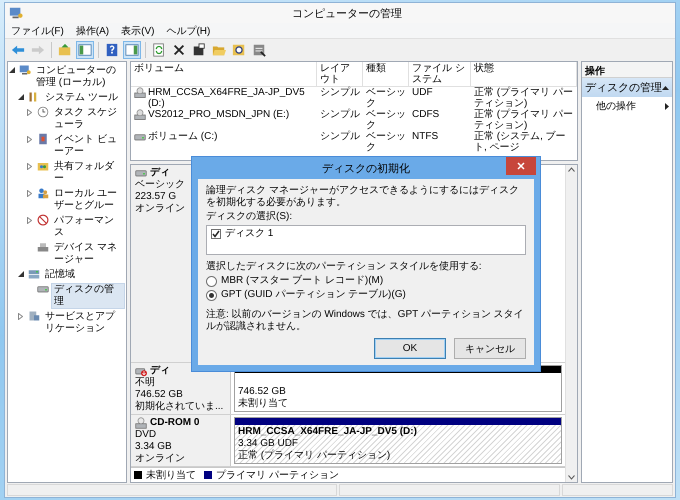 This screenshot has width=680, height=500. I want to click on dialog-message: 論理ディスク マネージャーがアクセスできるようにするにはディスクを初期化する必要があります。, so click(363, 197).